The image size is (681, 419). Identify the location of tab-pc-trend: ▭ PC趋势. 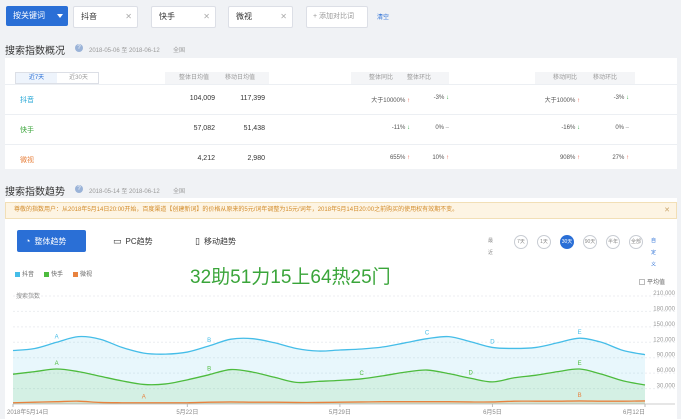
(143, 241).